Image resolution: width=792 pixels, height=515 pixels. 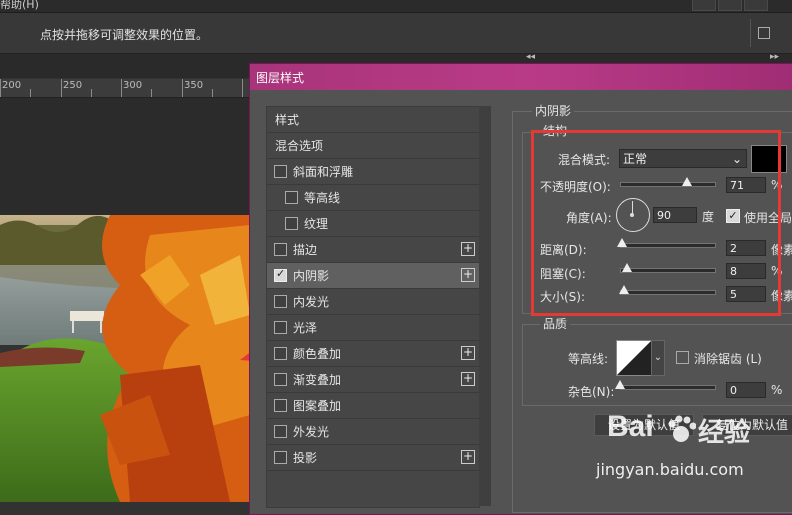 I want to click on add-drop-shadow-icon: +, so click(x=468, y=457).